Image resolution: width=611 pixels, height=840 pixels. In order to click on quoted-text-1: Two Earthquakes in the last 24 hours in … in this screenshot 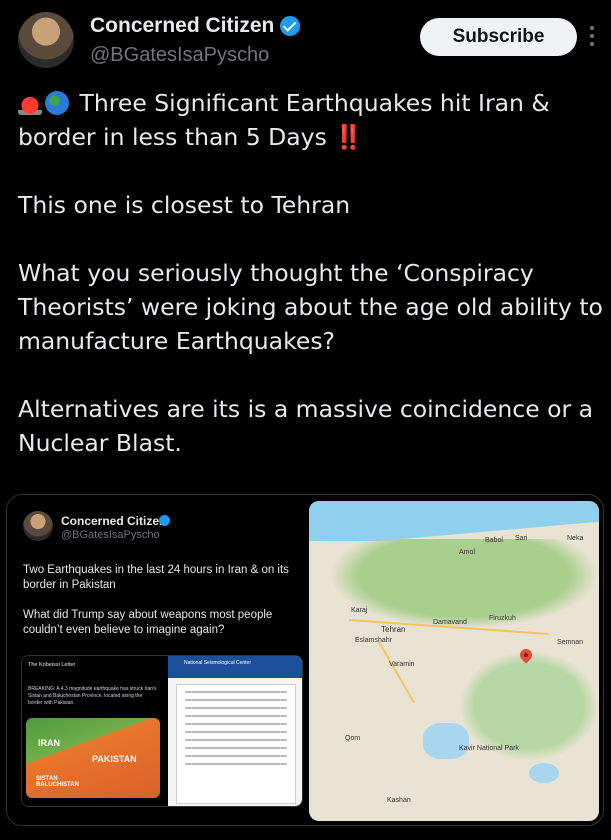, I will do `click(156, 577)`.